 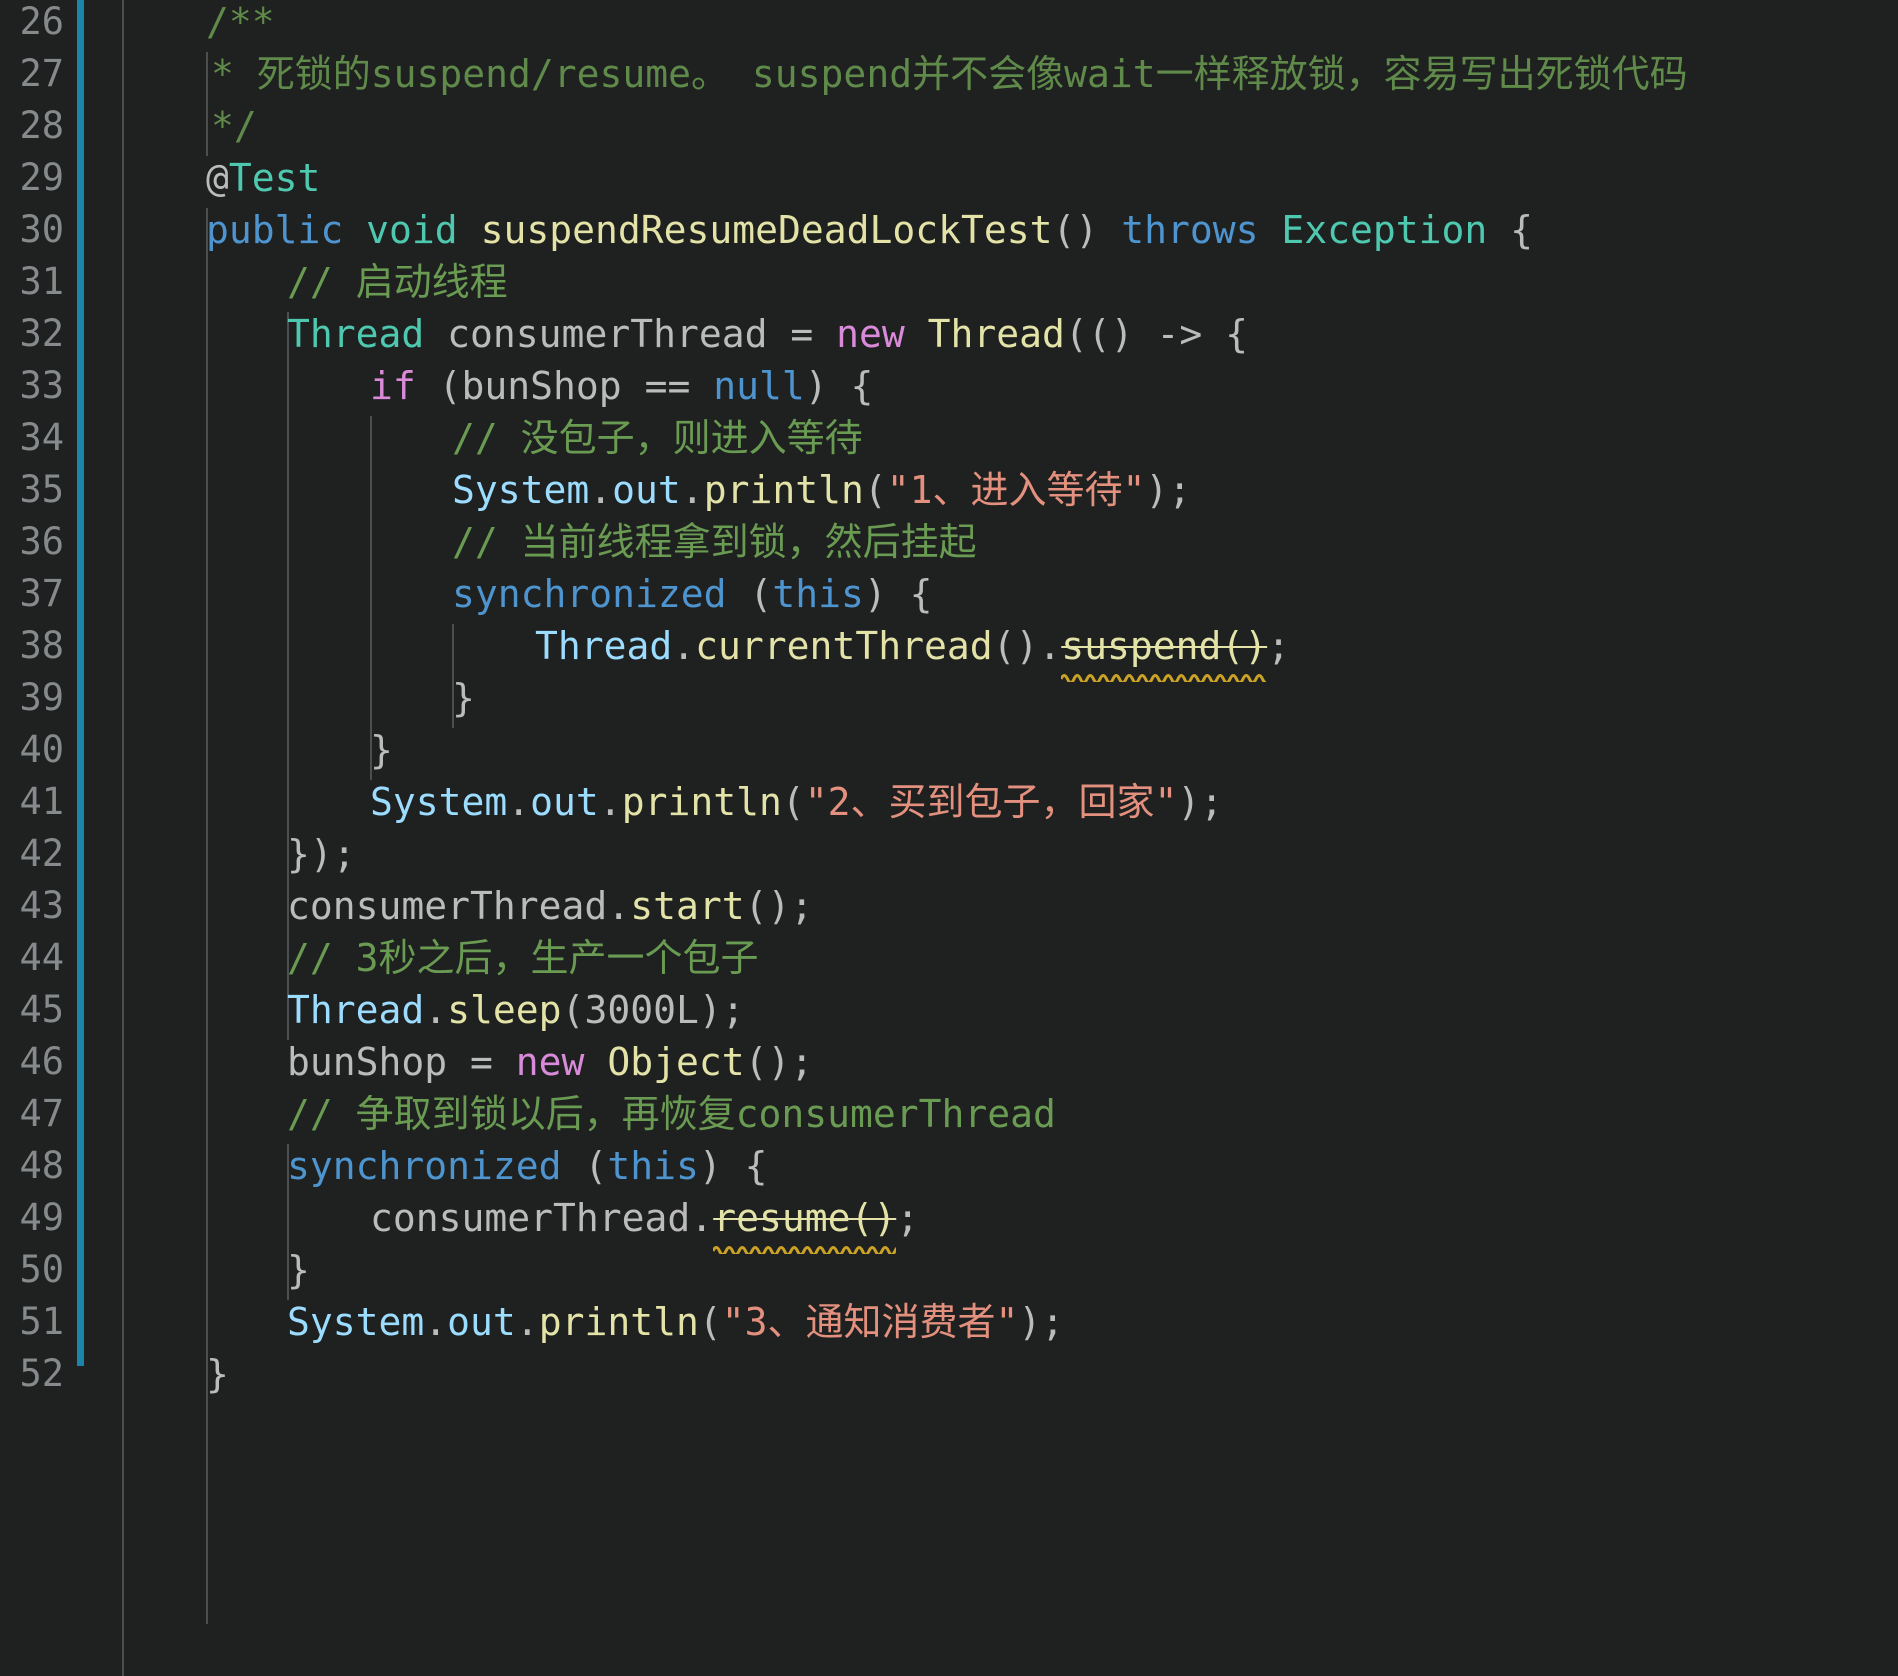 What do you see at coordinates (991, 802) in the screenshot?
I see `code-token: "2、买到包子，回家"` at bounding box center [991, 802].